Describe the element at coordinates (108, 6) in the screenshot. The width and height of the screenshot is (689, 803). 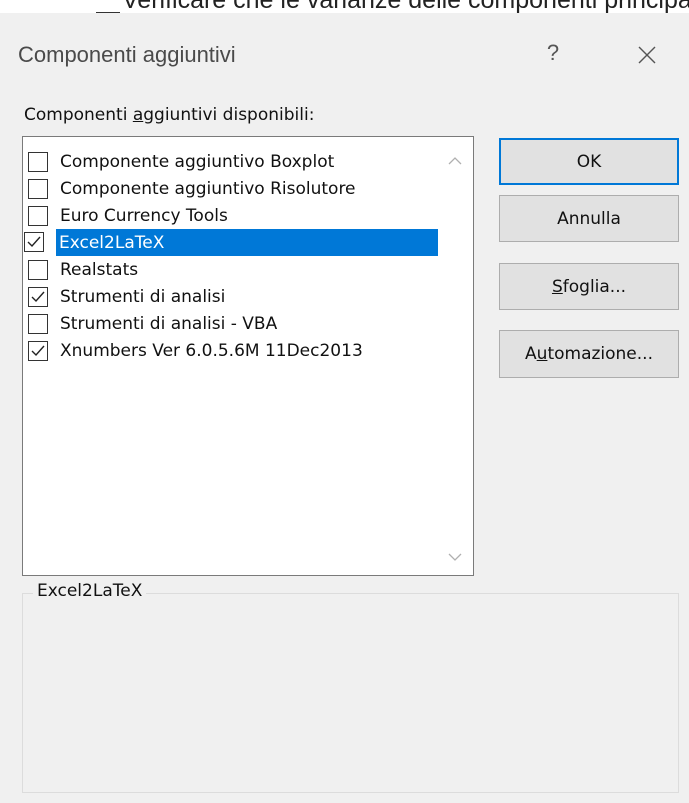
I see `background-cell-border` at that location.